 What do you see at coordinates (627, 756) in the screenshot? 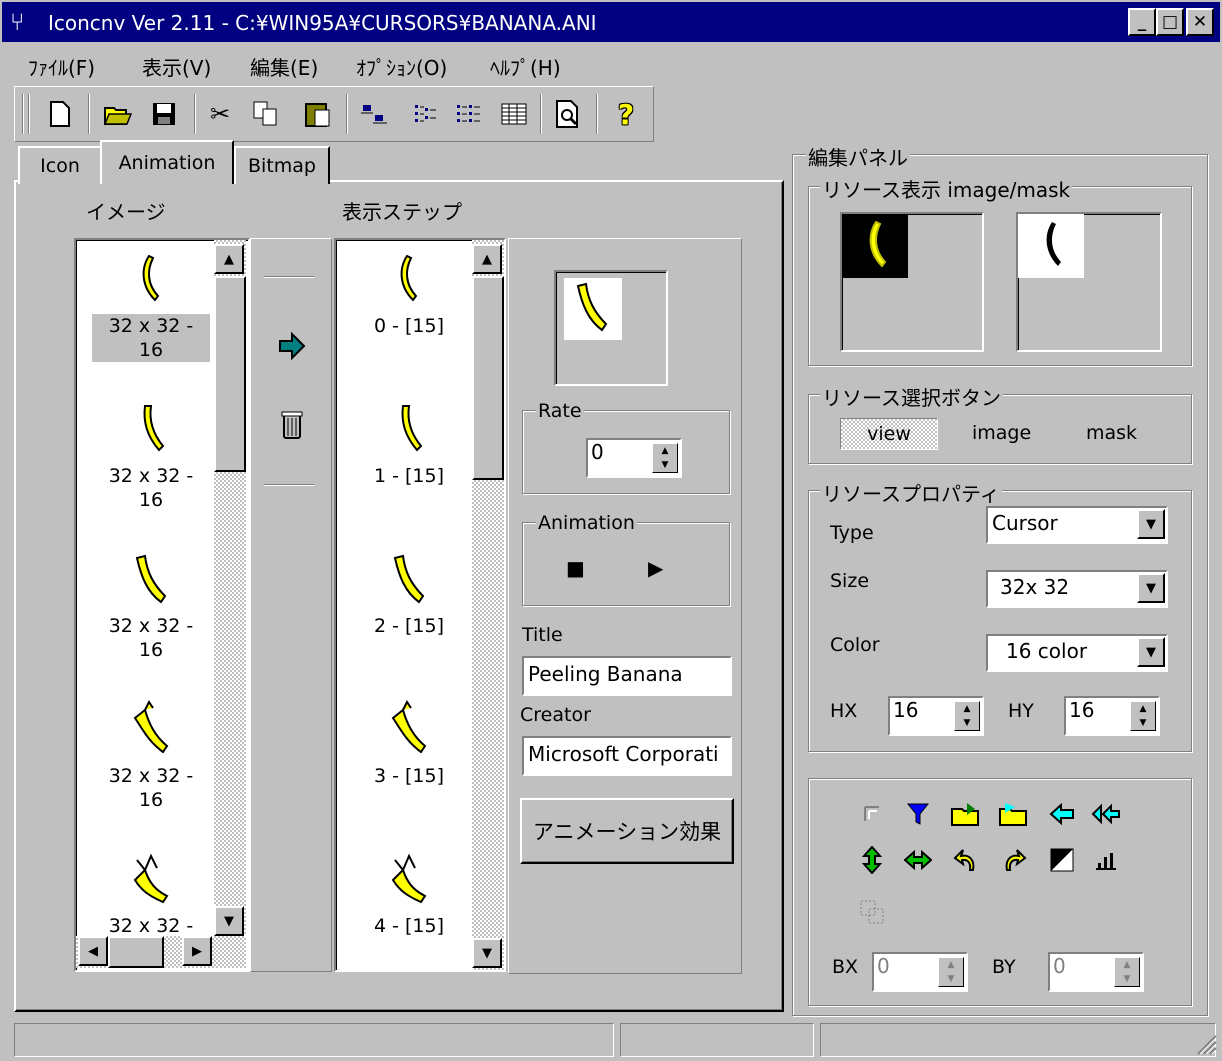
I see `creator-input: Microsoft Corporati` at bounding box center [627, 756].